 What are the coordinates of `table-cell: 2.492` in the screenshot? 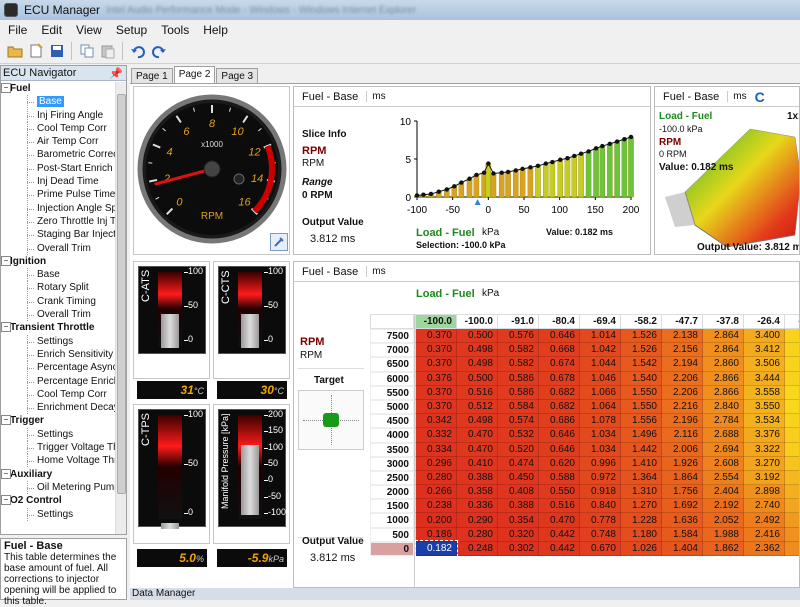 It's located at (764, 520).